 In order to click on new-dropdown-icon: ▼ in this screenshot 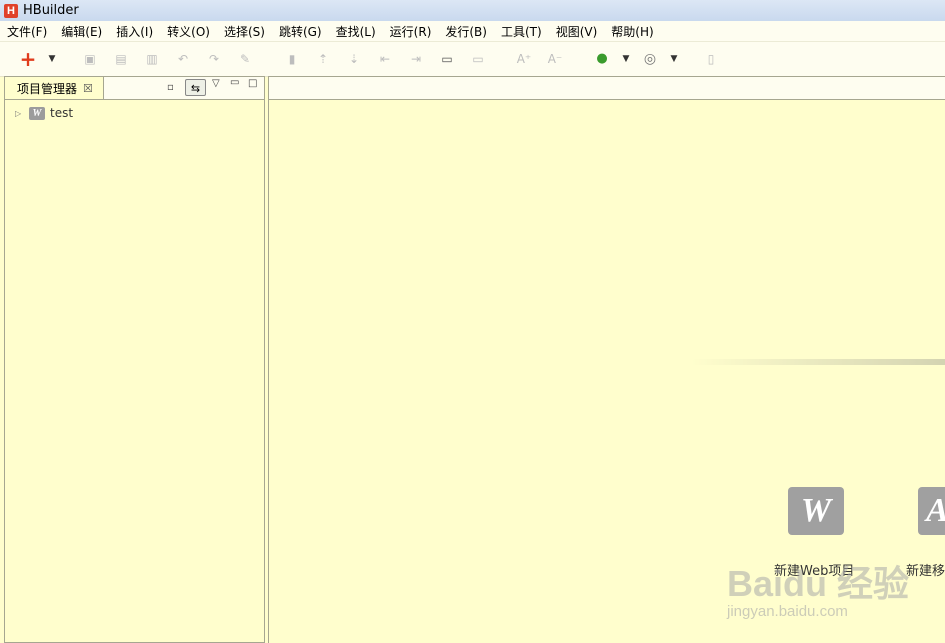, I will do `click(52, 59)`.